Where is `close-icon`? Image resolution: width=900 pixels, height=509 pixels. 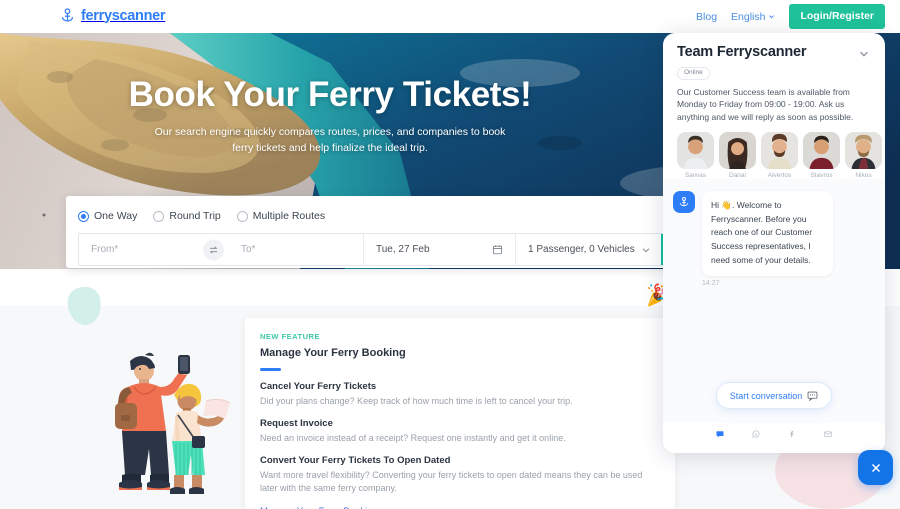 close-icon is located at coordinates (875, 467).